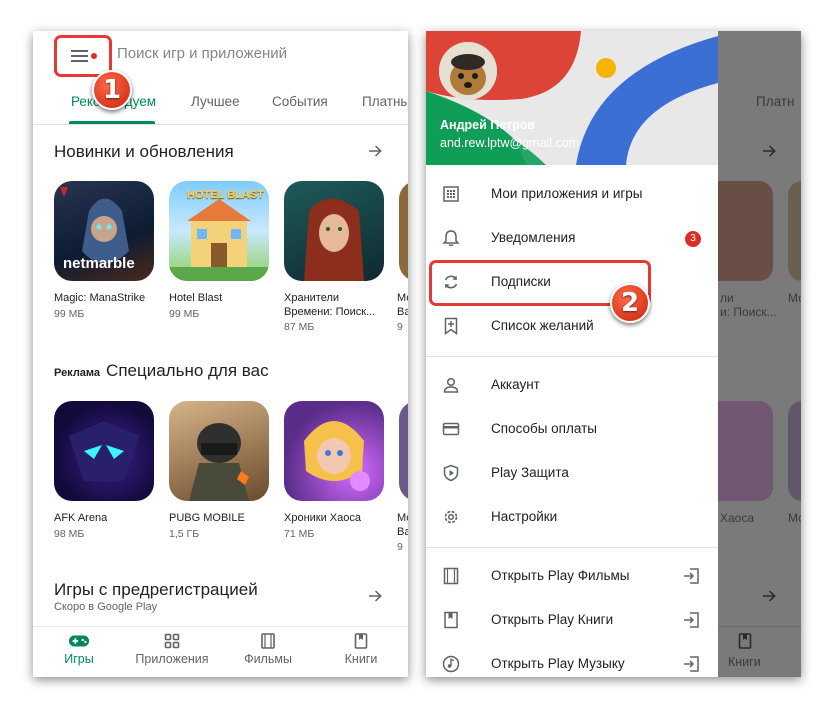  Describe the element at coordinates (99, 263) in the screenshot. I see `netmarble-logo: netmarble` at that location.